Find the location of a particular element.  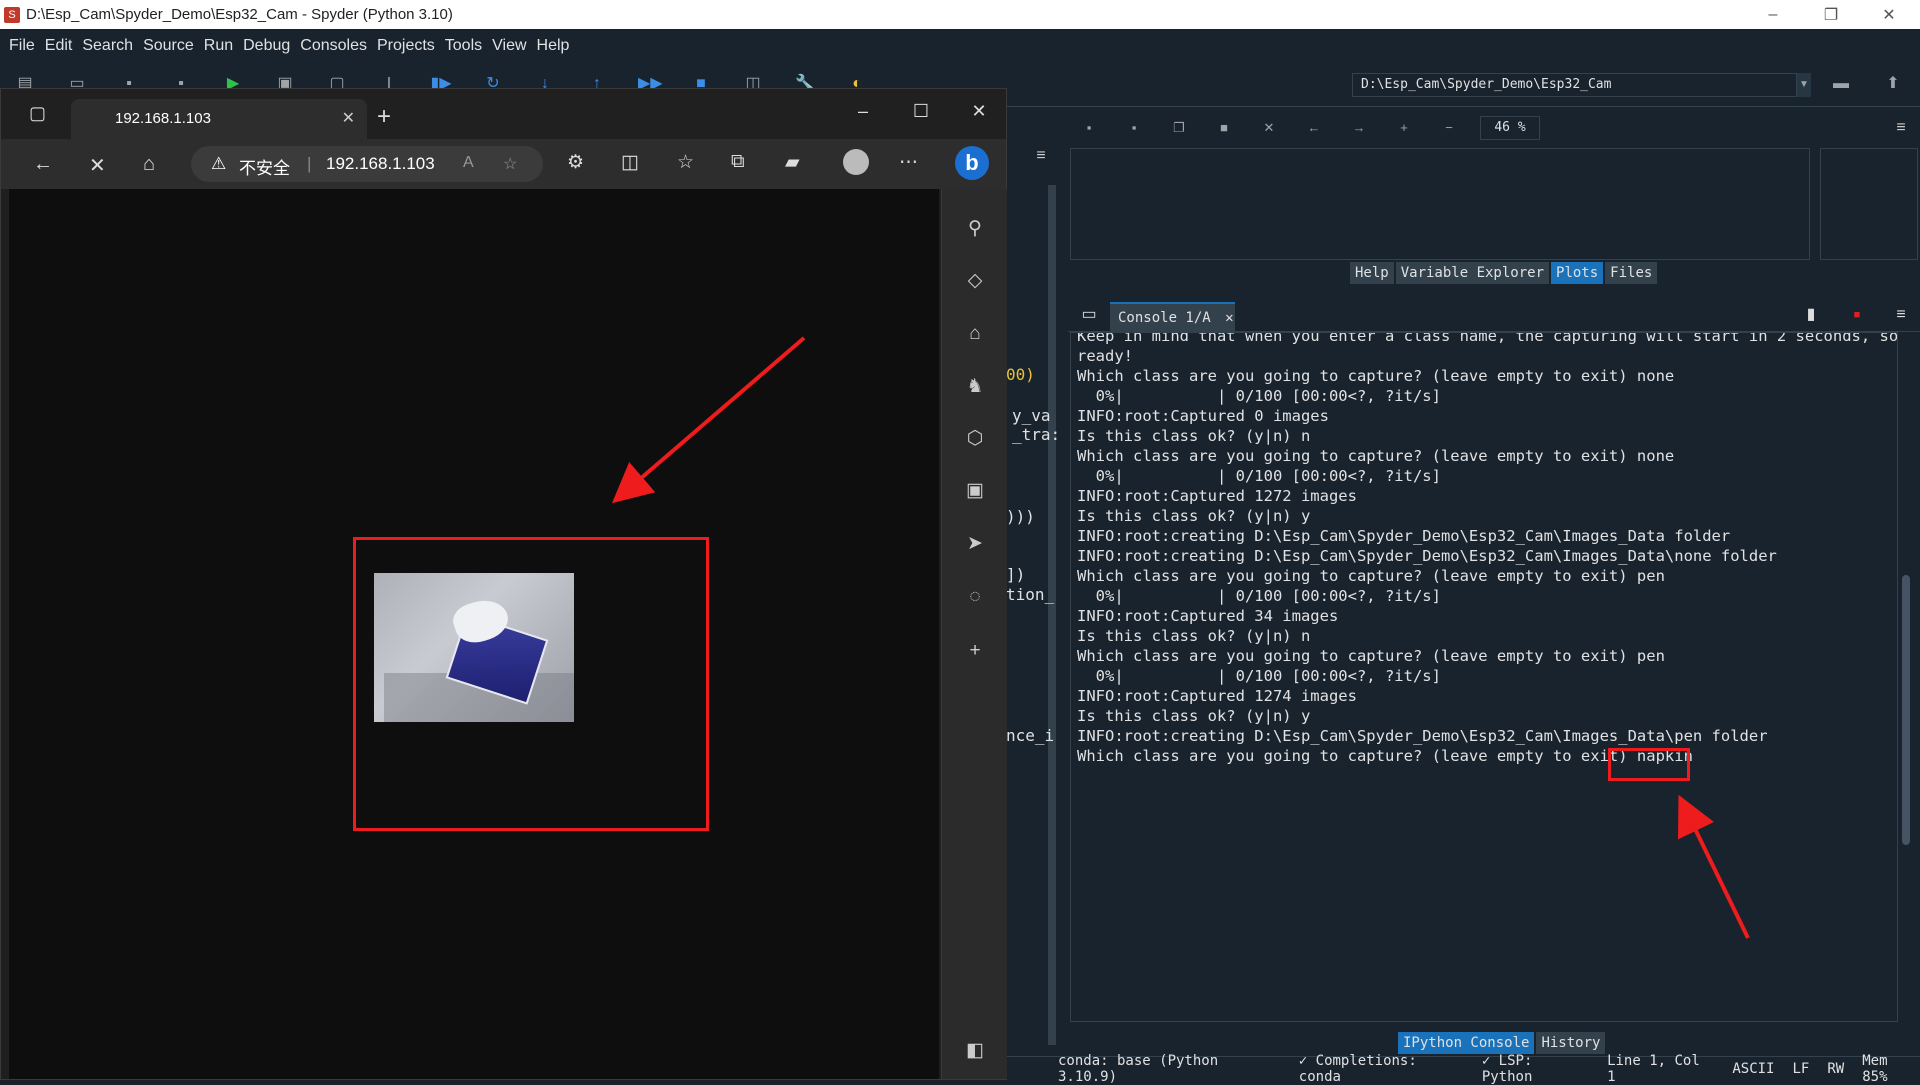

menu-view: View is located at coordinates (509, 46).